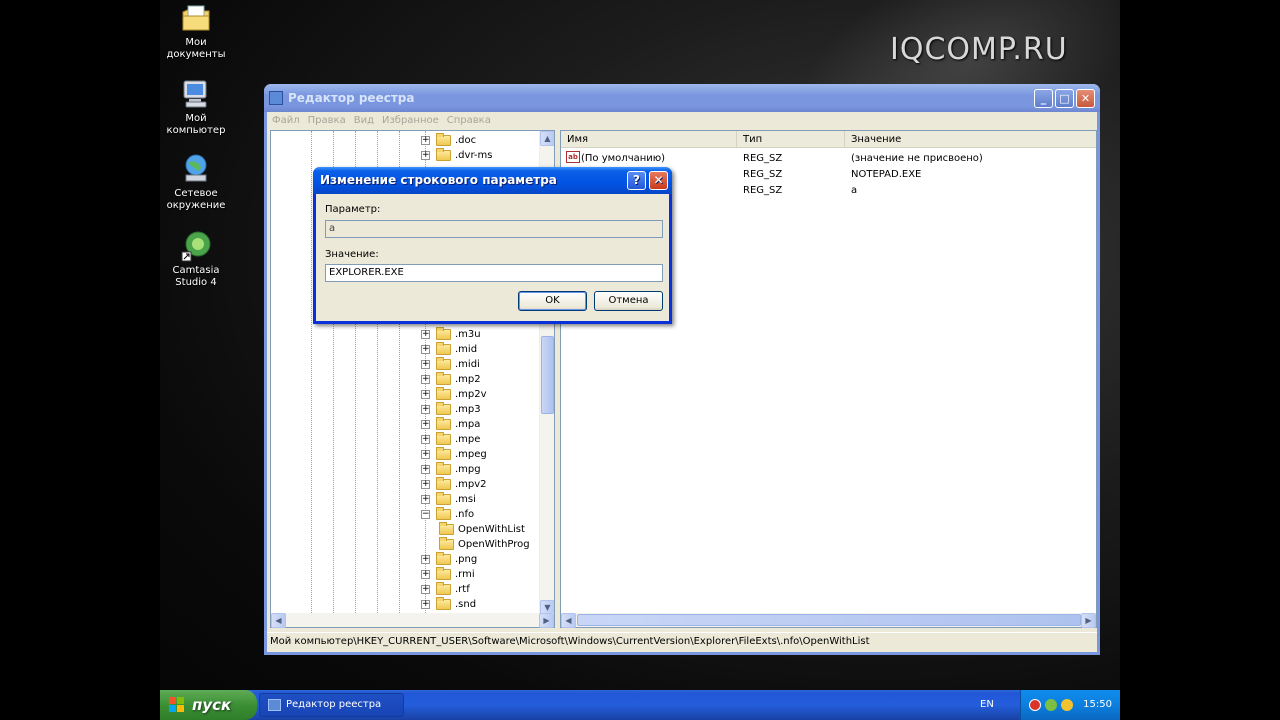 This screenshot has width=1280, height=720. I want to click on menu-file: Файл, so click(285, 119).